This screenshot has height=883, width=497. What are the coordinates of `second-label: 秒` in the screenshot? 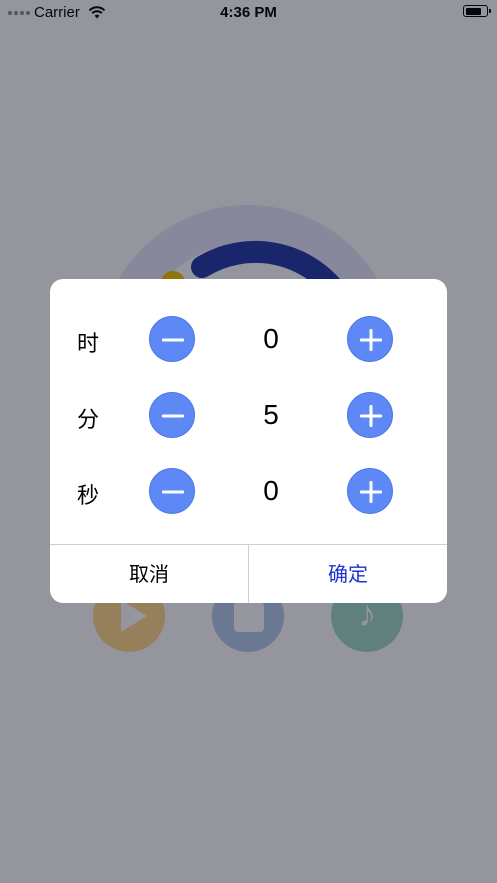 It's located at (88, 496).